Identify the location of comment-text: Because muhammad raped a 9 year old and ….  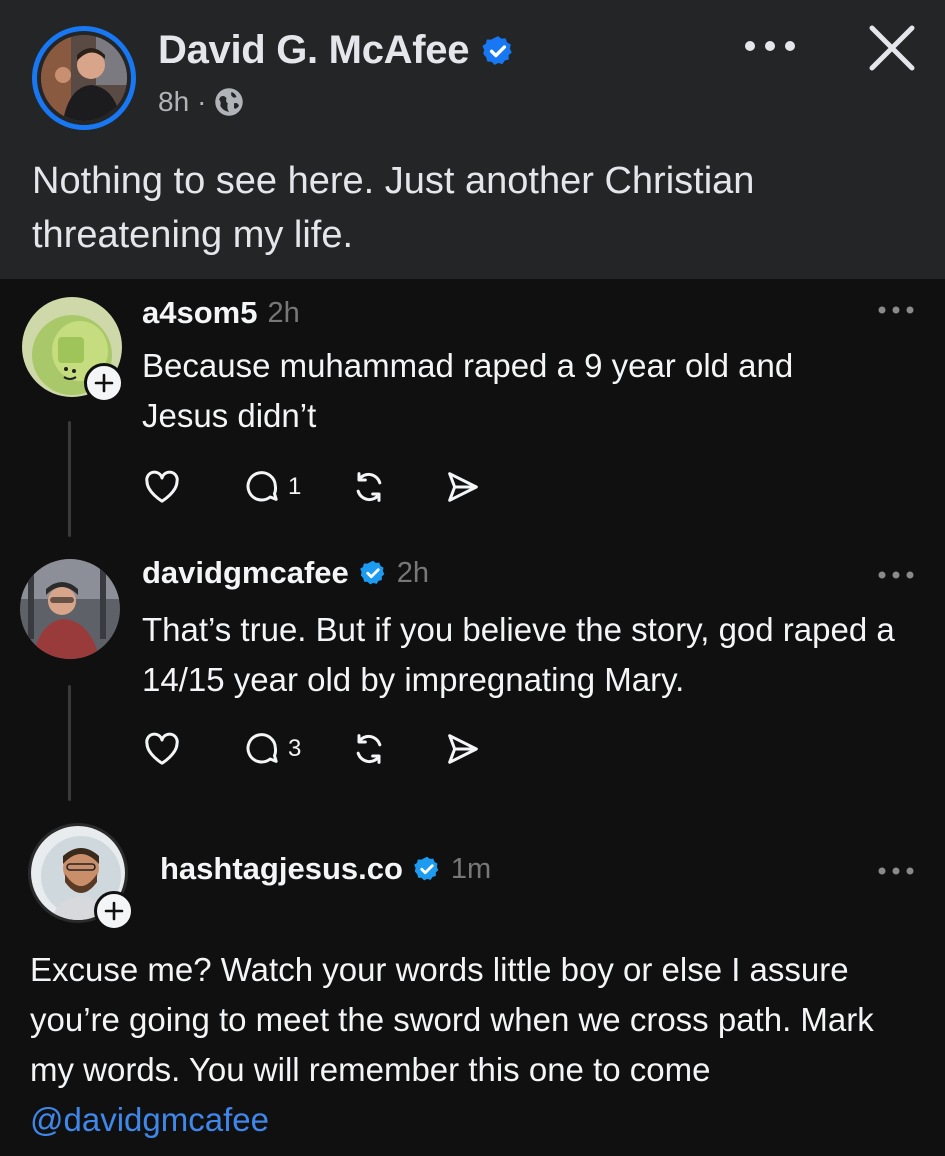
(468, 390).